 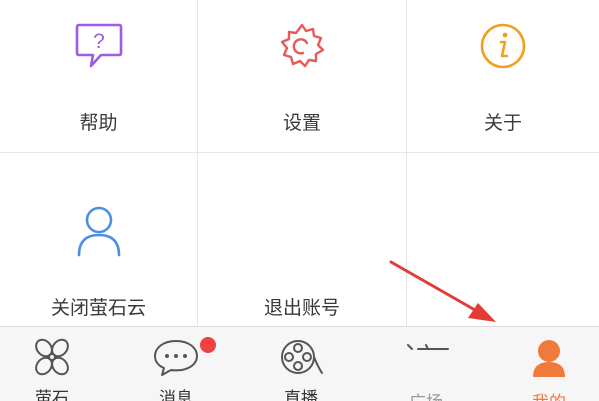 What do you see at coordinates (426, 364) in the screenshot?
I see `tab-square: 广场` at bounding box center [426, 364].